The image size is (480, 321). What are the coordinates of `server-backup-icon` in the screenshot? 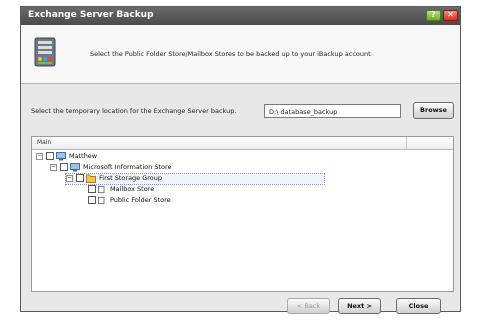 It's located at (45, 52).